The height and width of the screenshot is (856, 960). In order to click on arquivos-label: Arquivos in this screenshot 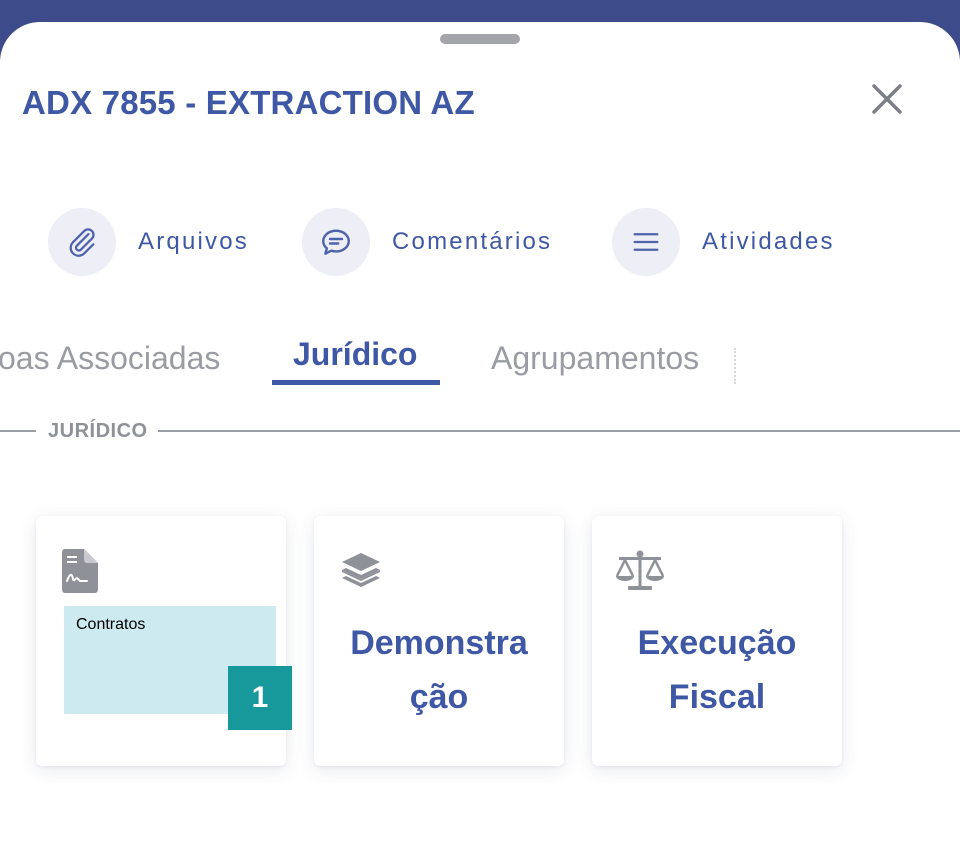, I will do `click(193, 241)`.